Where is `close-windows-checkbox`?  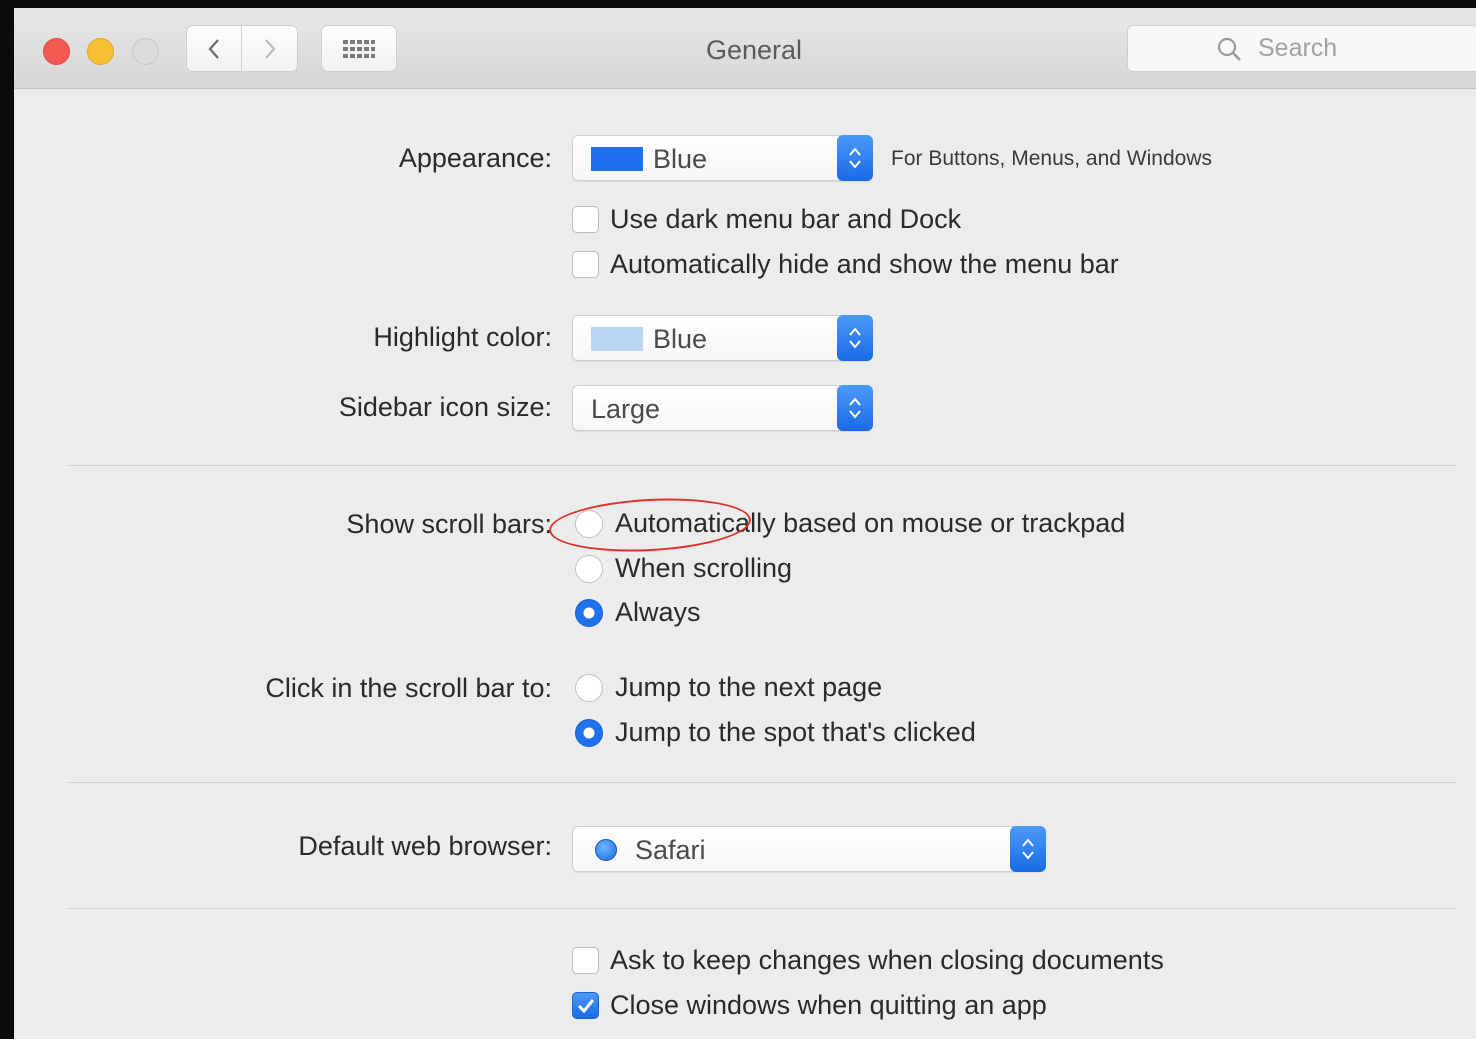
close-windows-checkbox is located at coordinates (585, 1005).